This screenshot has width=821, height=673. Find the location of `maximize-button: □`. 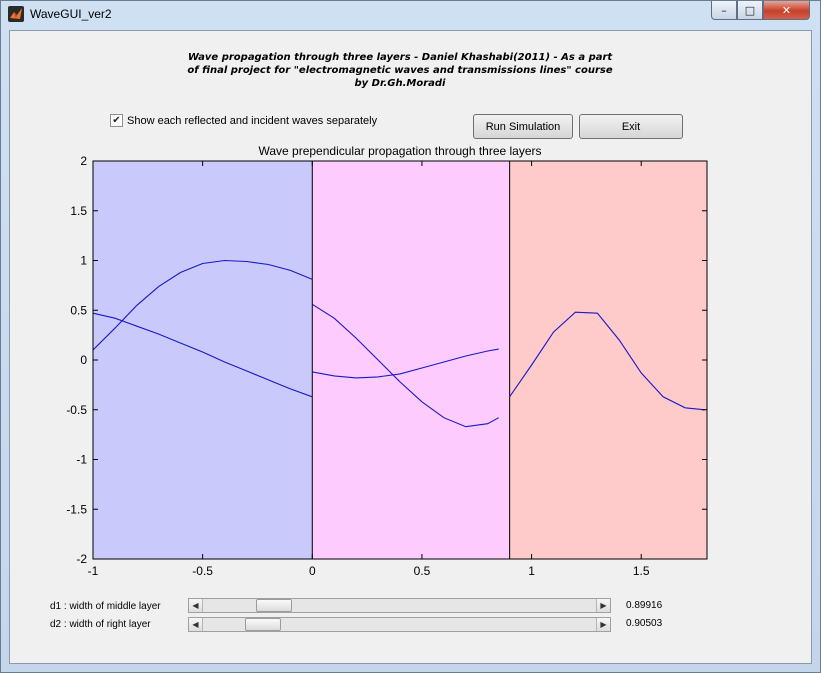

maximize-button: □ is located at coordinates (750, 10).